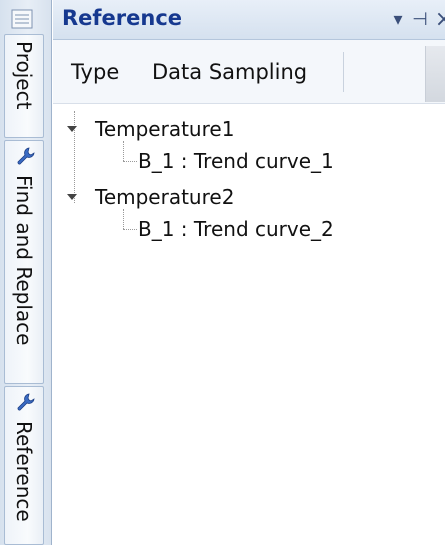  I want to click on side-tab-reference-label: Reference, so click(24, 471).